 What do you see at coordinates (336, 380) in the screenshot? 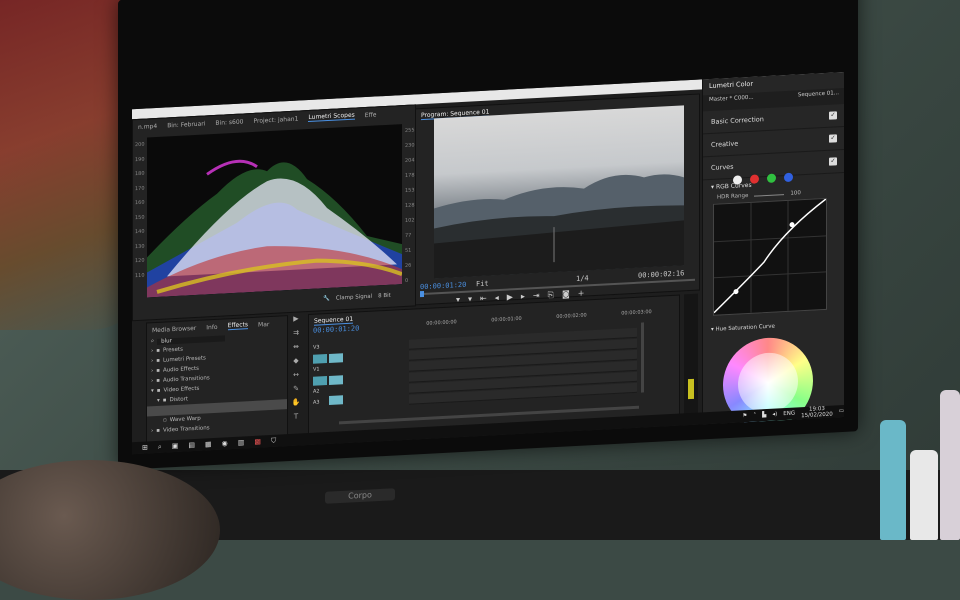
I see `track-source-a1` at bounding box center [336, 380].